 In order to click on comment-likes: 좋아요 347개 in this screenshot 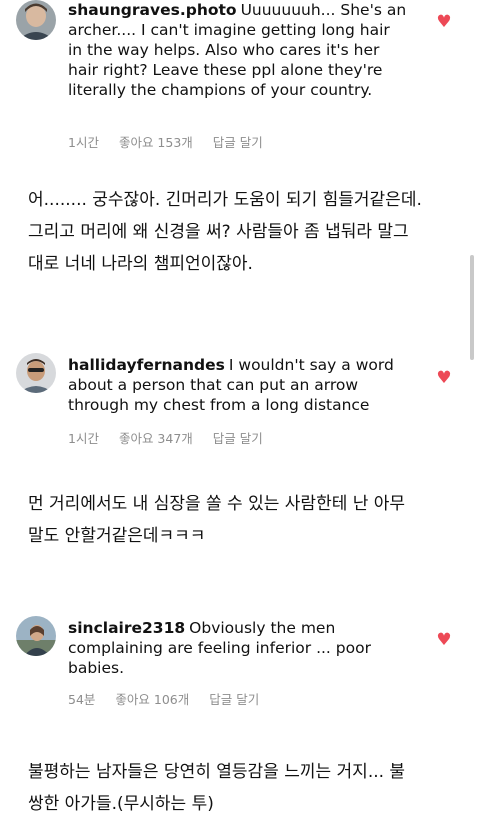, I will do `click(156, 437)`.